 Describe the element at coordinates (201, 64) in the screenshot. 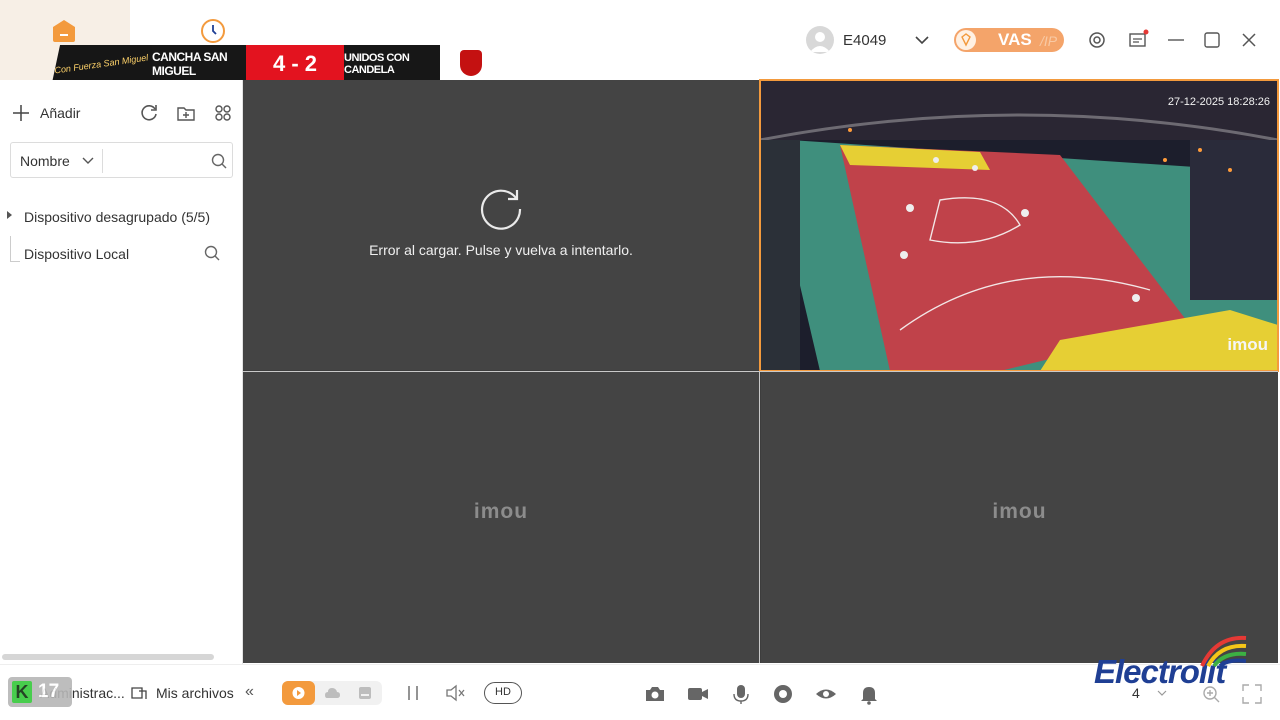

I see `home-team-name: CANCHA SAN MIGUEL` at that location.